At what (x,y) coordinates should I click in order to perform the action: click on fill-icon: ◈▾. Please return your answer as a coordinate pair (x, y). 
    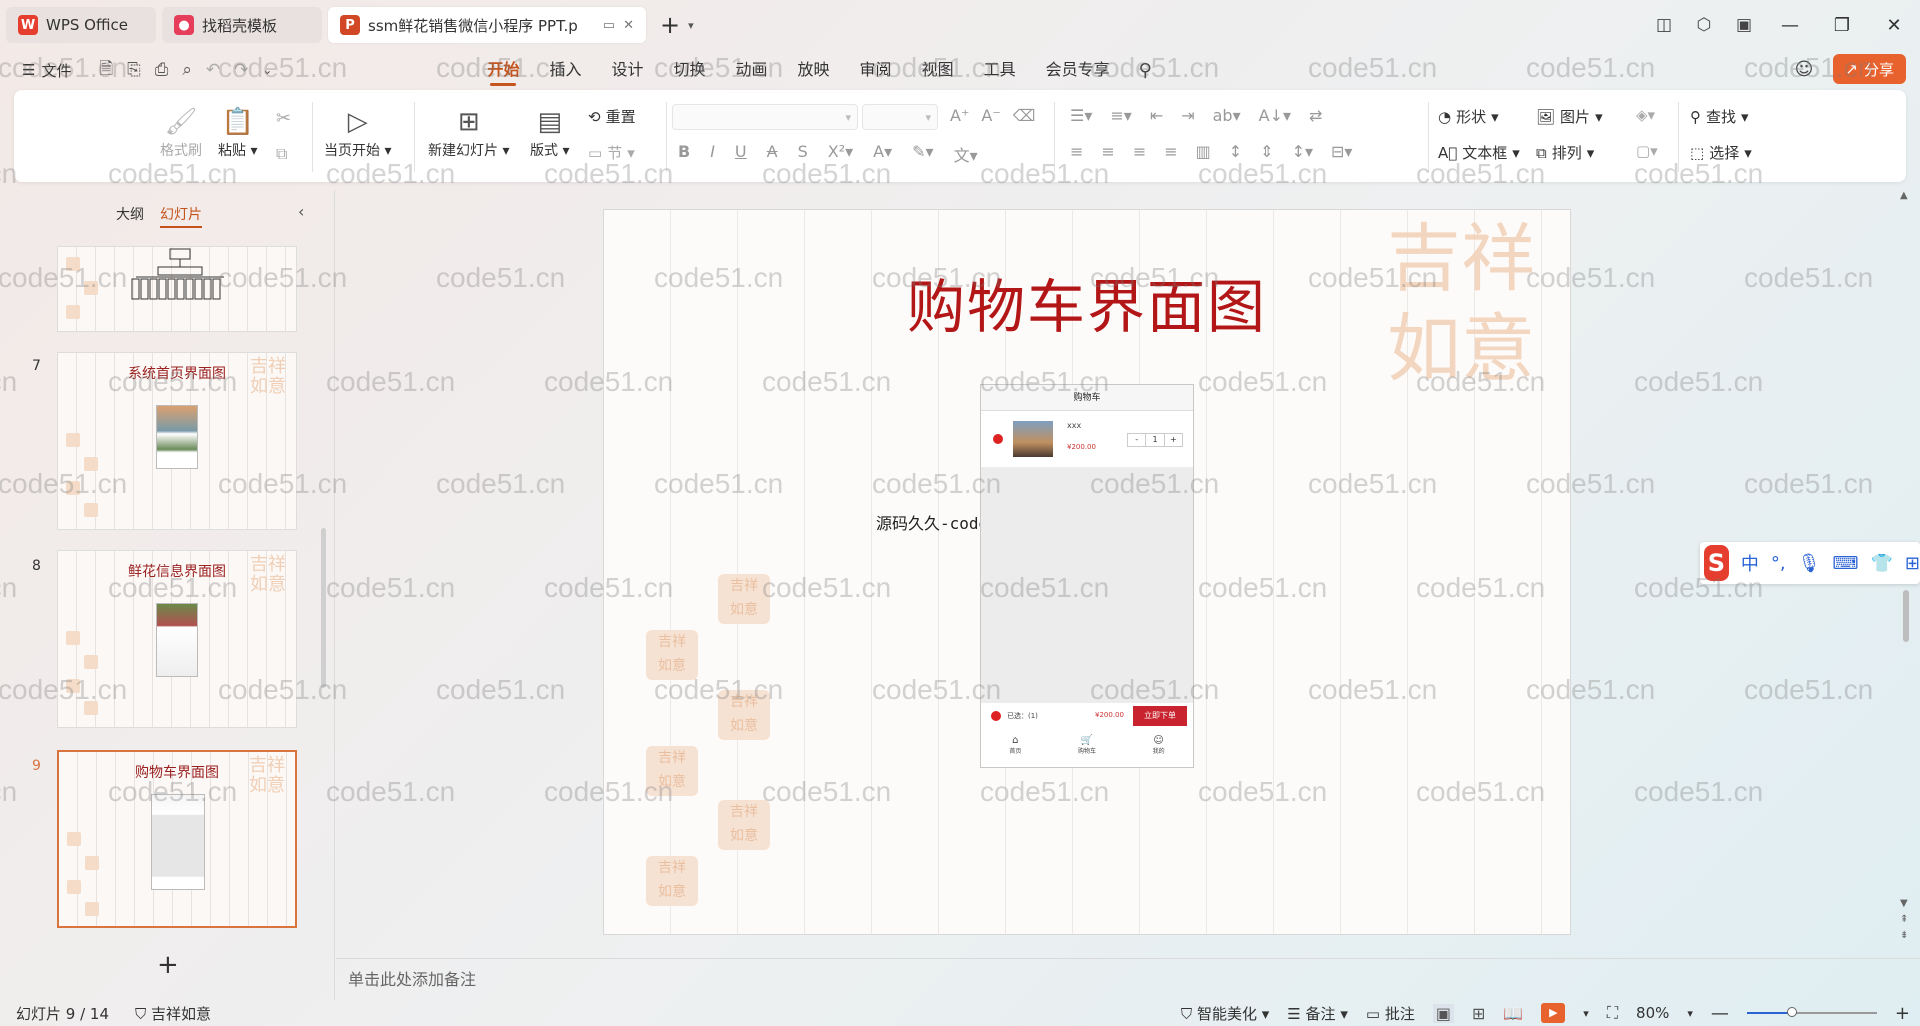
    Looking at the image, I should click on (1645, 115).